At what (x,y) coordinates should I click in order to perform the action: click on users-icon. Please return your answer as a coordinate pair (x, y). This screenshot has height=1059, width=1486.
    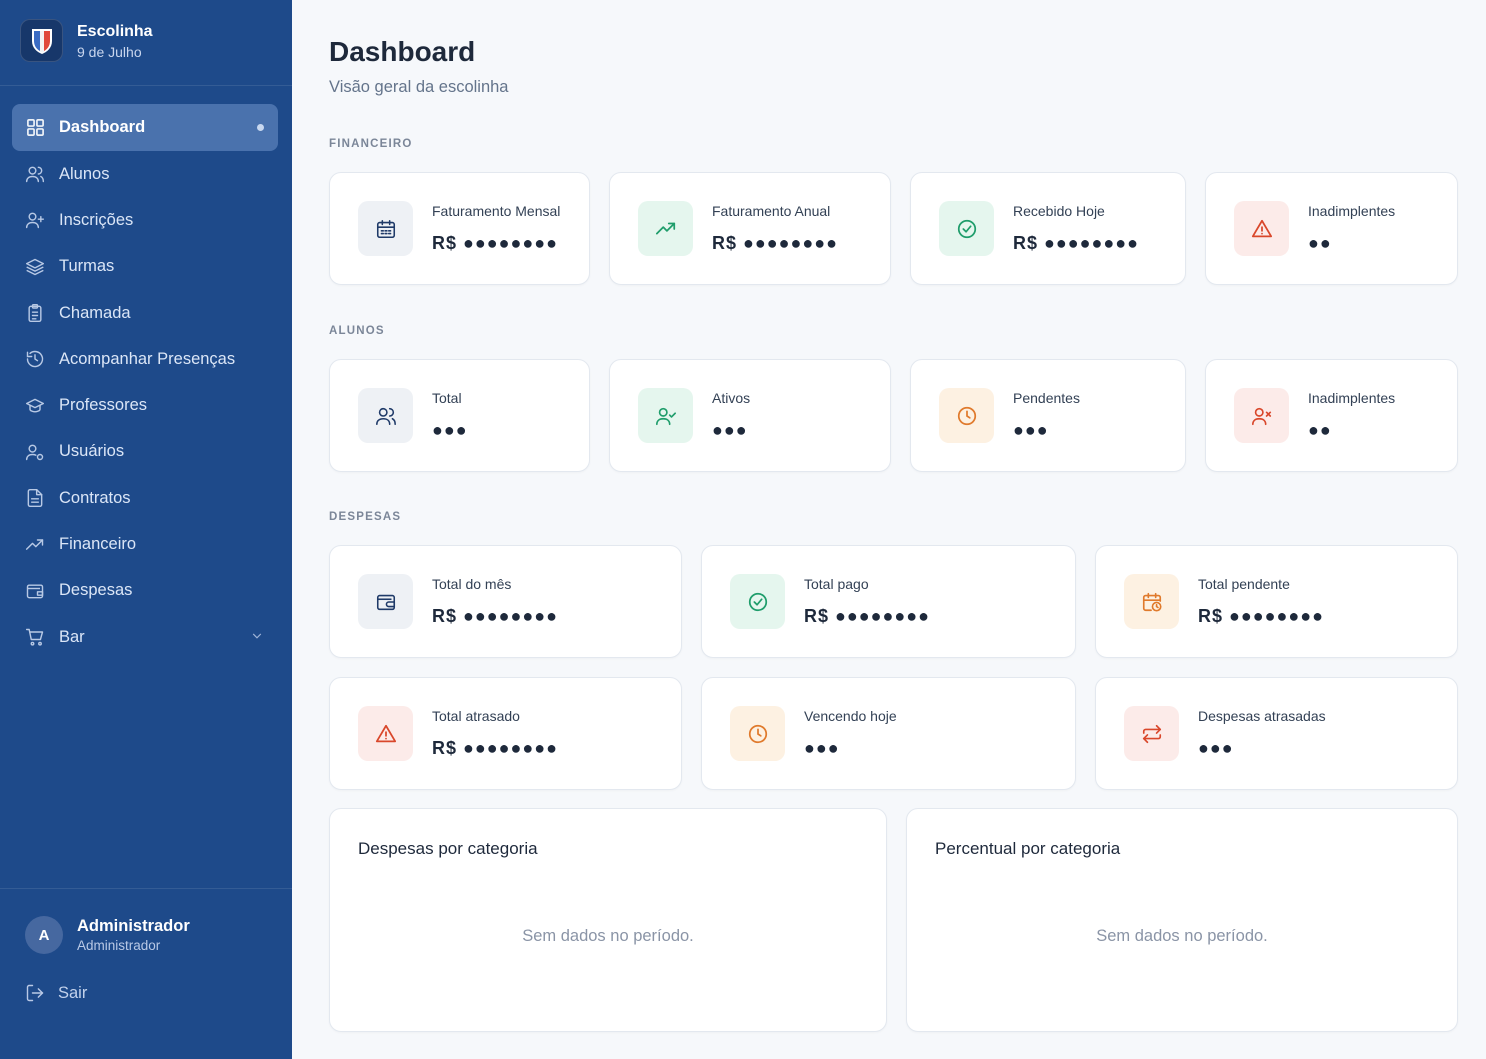
    Looking at the image, I should click on (385, 415).